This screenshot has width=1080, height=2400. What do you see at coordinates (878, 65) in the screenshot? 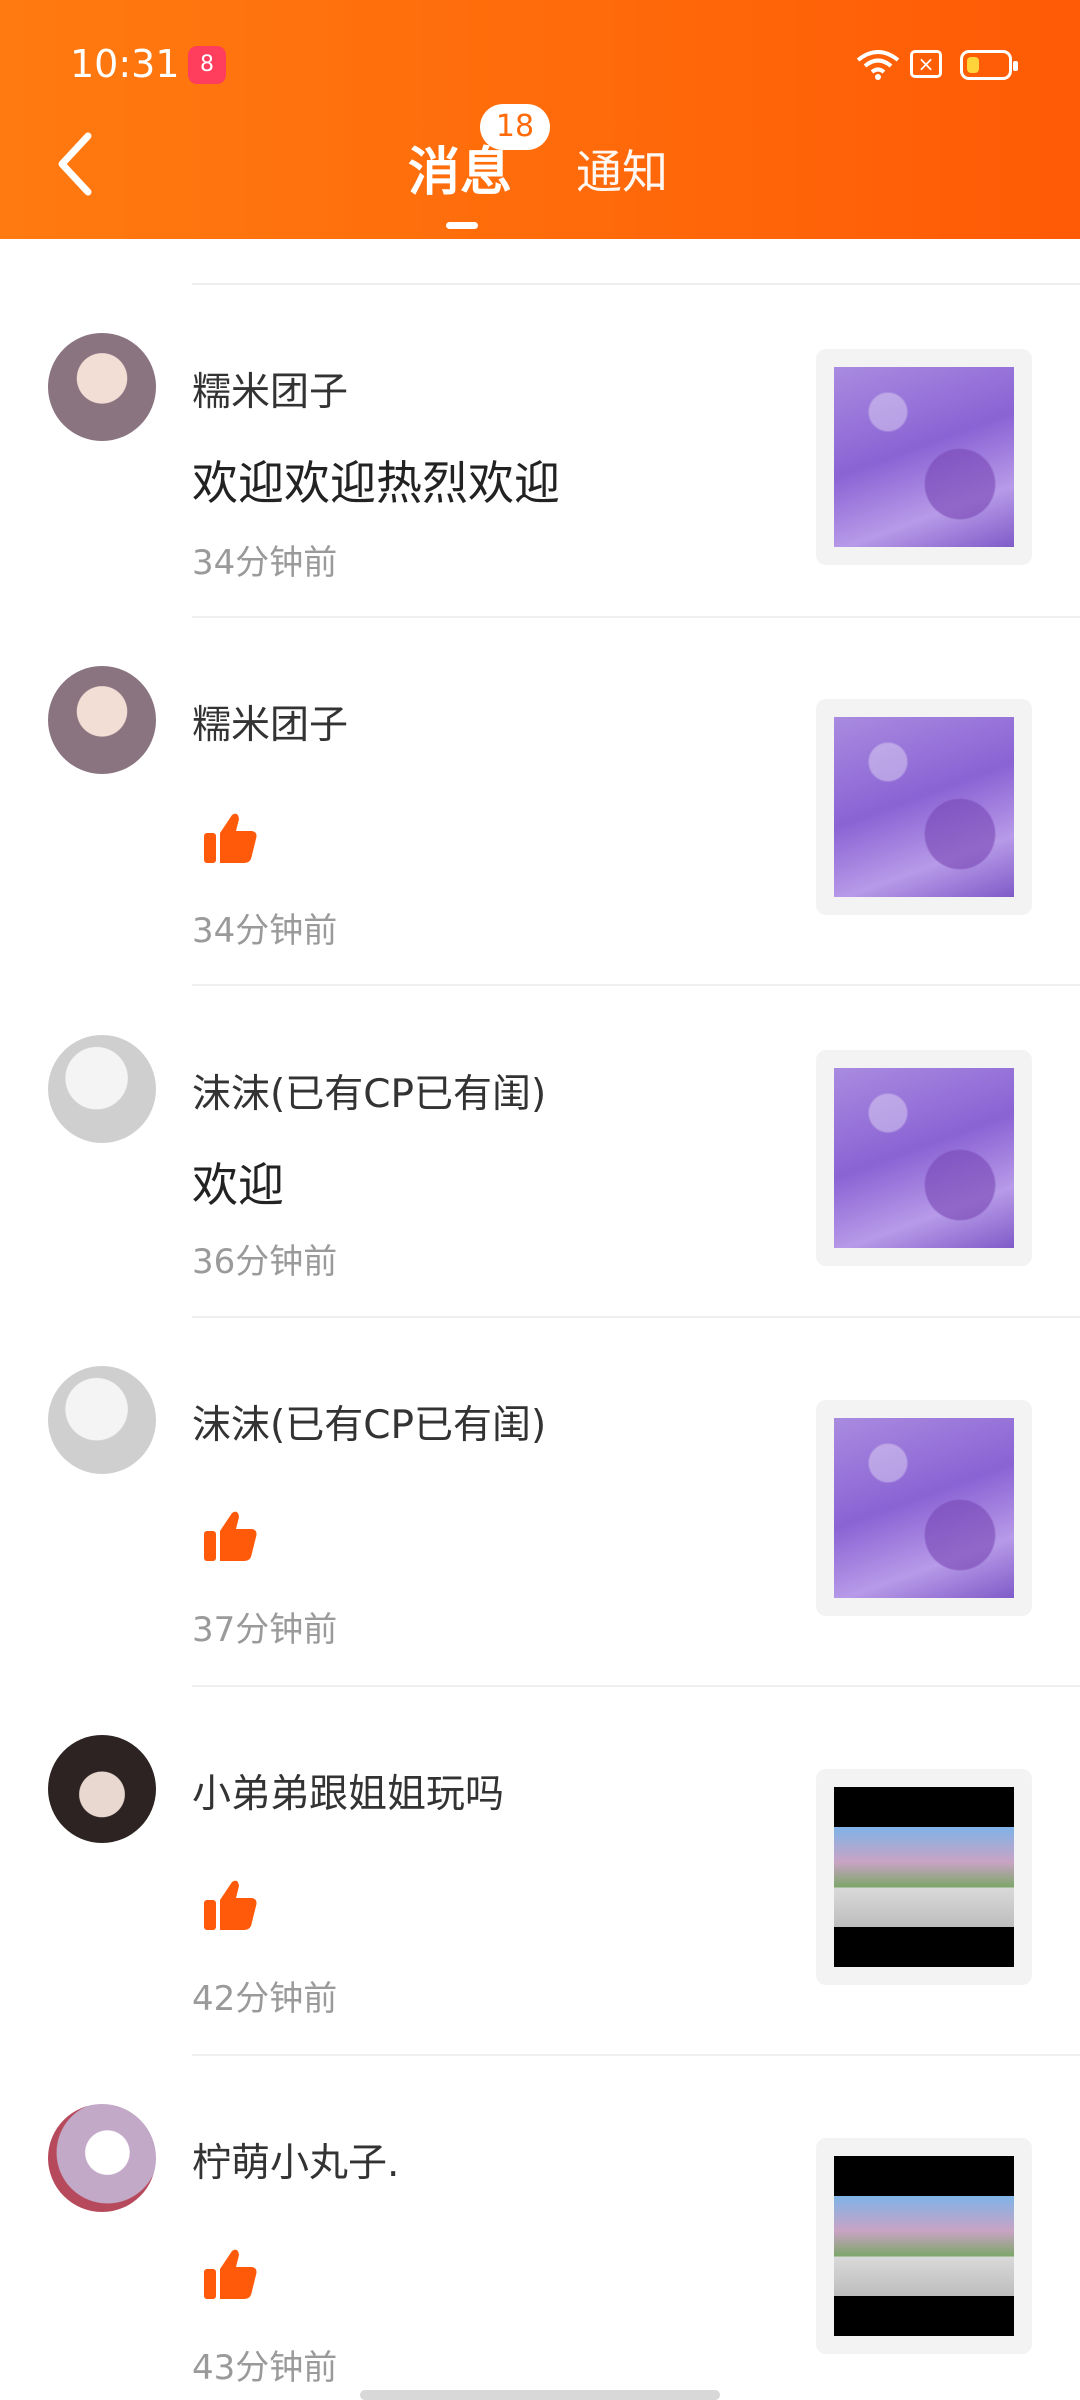
I see `wifi-icon` at bounding box center [878, 65].